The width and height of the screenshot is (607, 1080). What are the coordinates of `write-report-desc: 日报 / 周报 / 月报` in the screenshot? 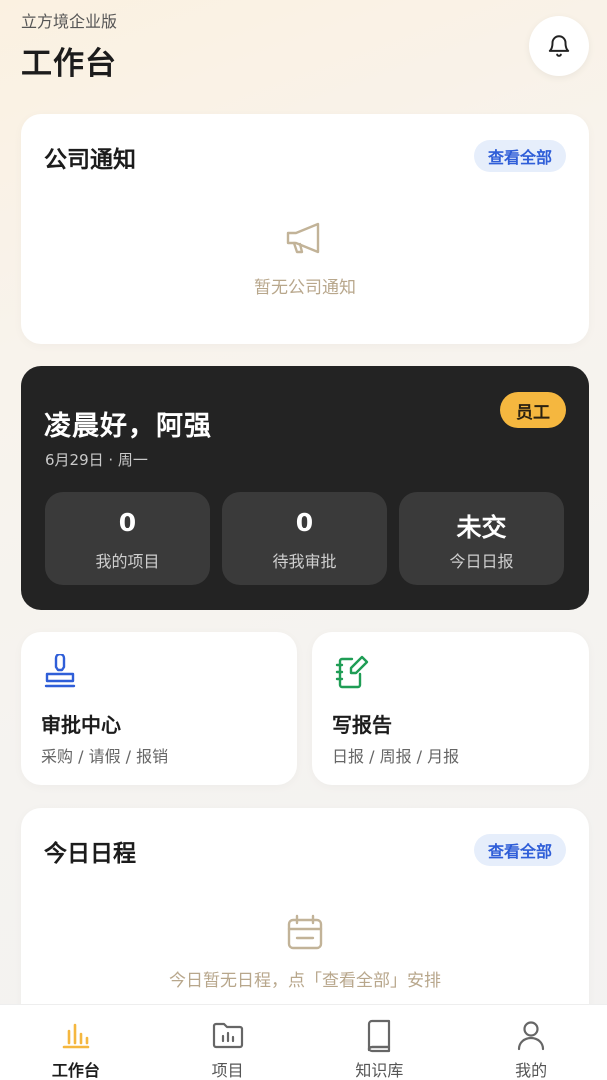 It's located at (396, 756).